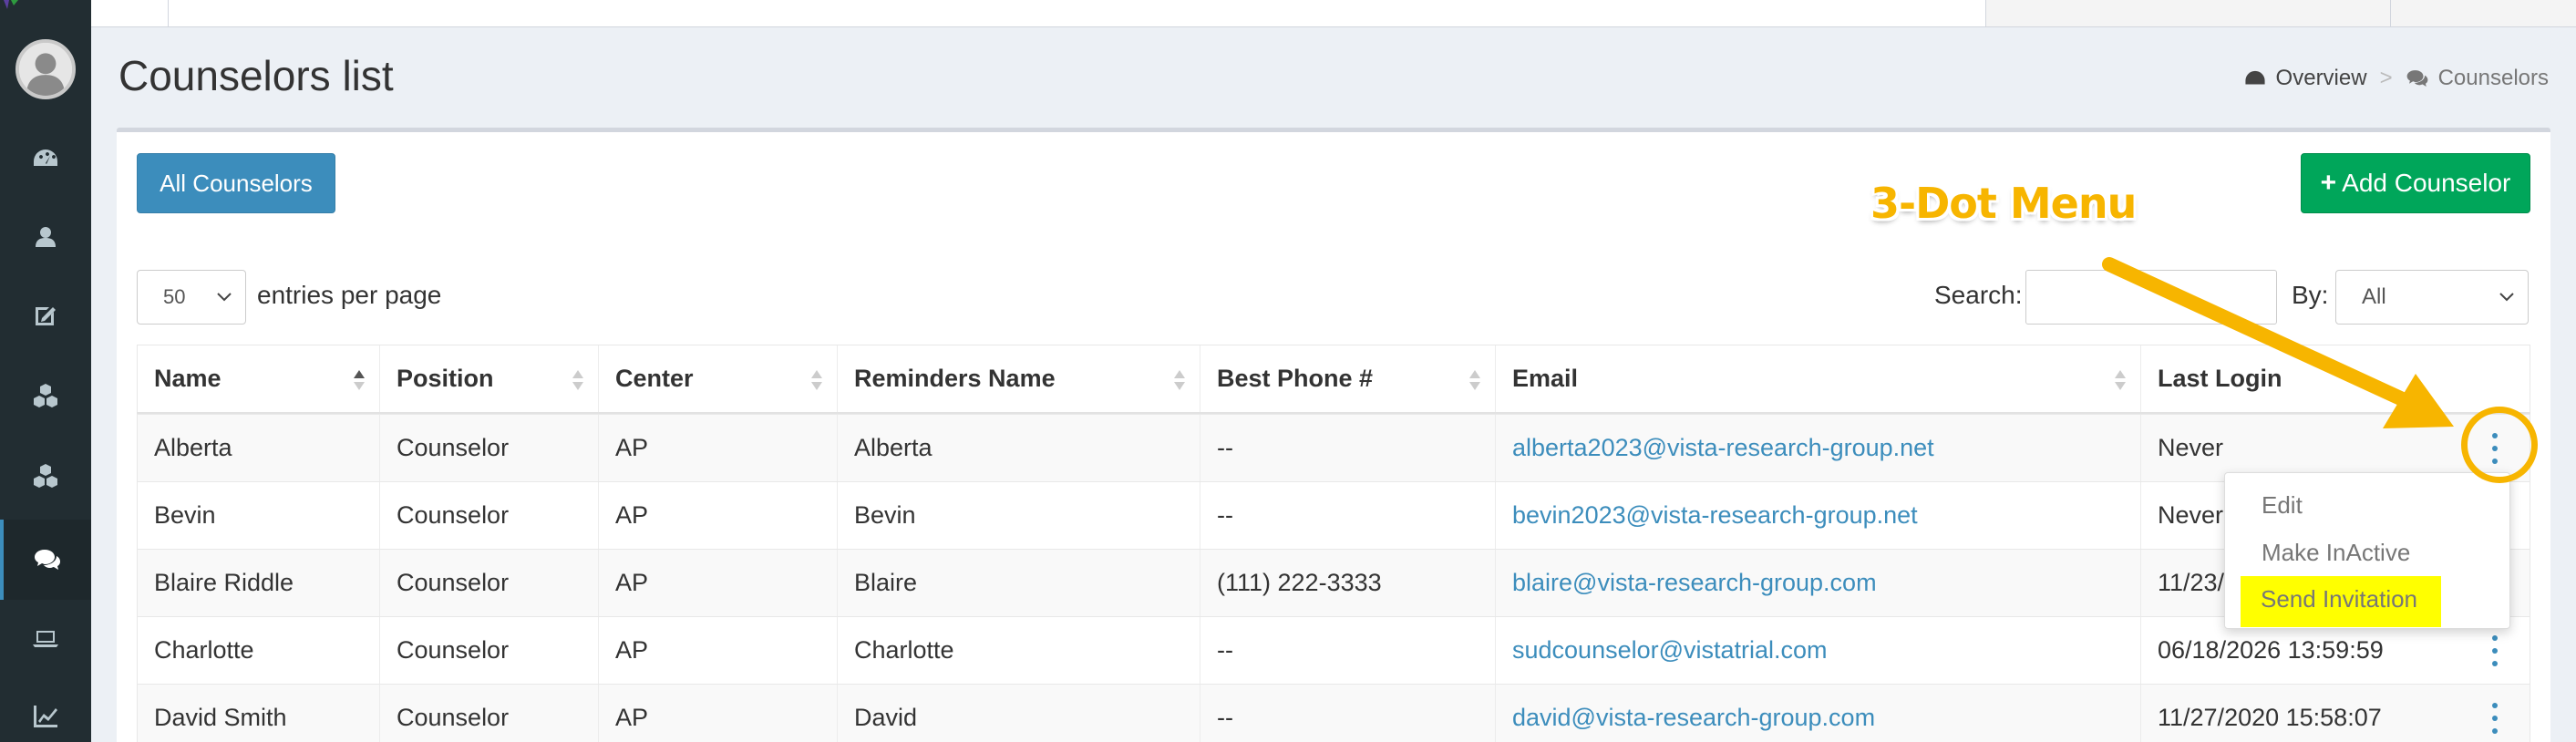 This screenshot has width=2576, height=742. What do you see at coordinates (256, 75) in the screenshot?
I see `page-title: Counselors list` at bounding box center [256, 75].